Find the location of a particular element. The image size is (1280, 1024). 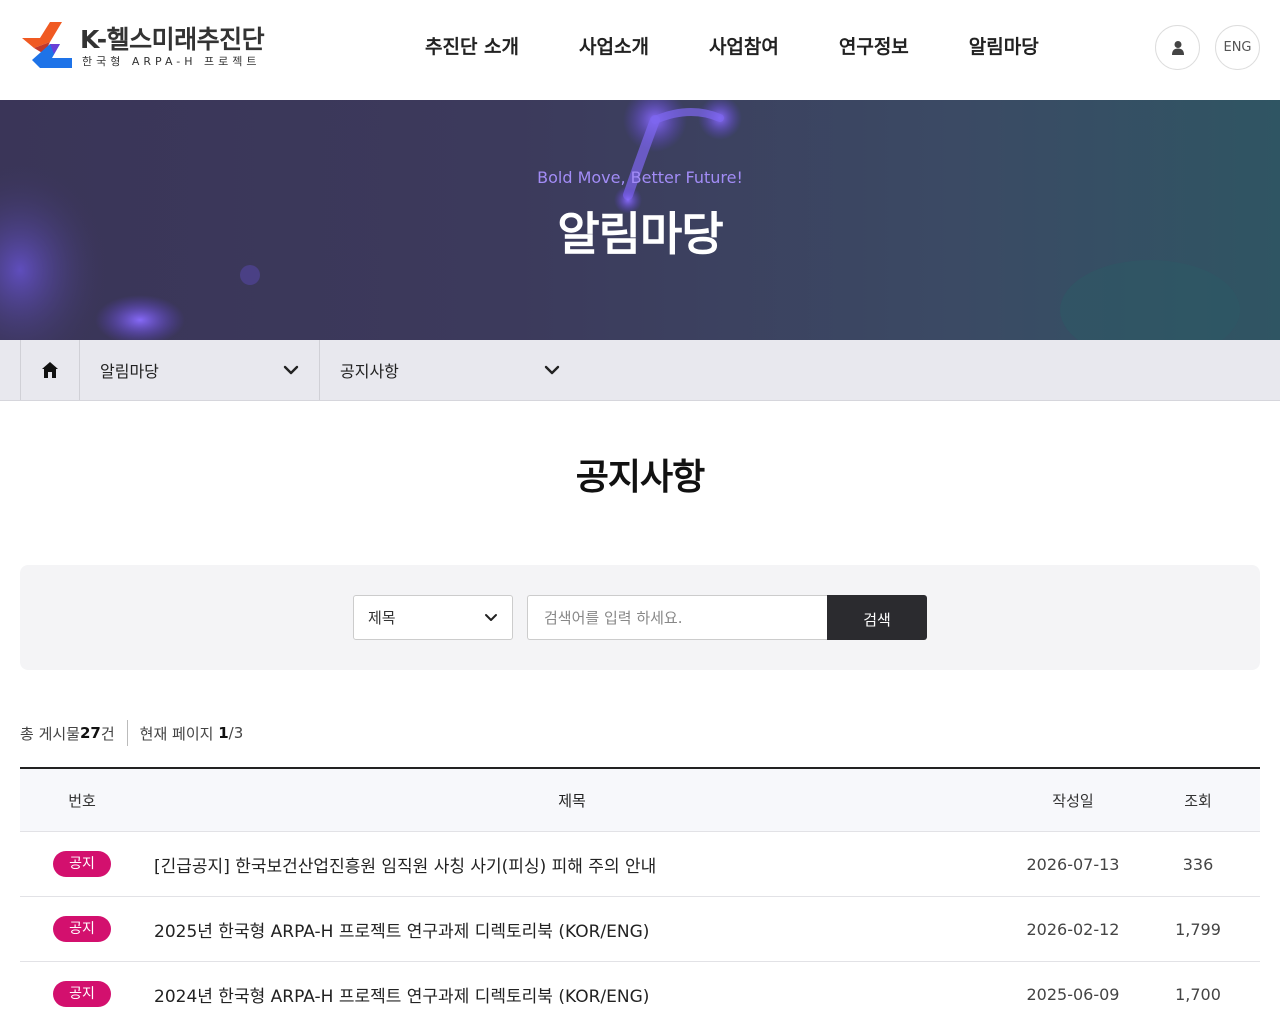

breadcrumb-depth1-label: 알림마당 is located at coordinates (129, 371).